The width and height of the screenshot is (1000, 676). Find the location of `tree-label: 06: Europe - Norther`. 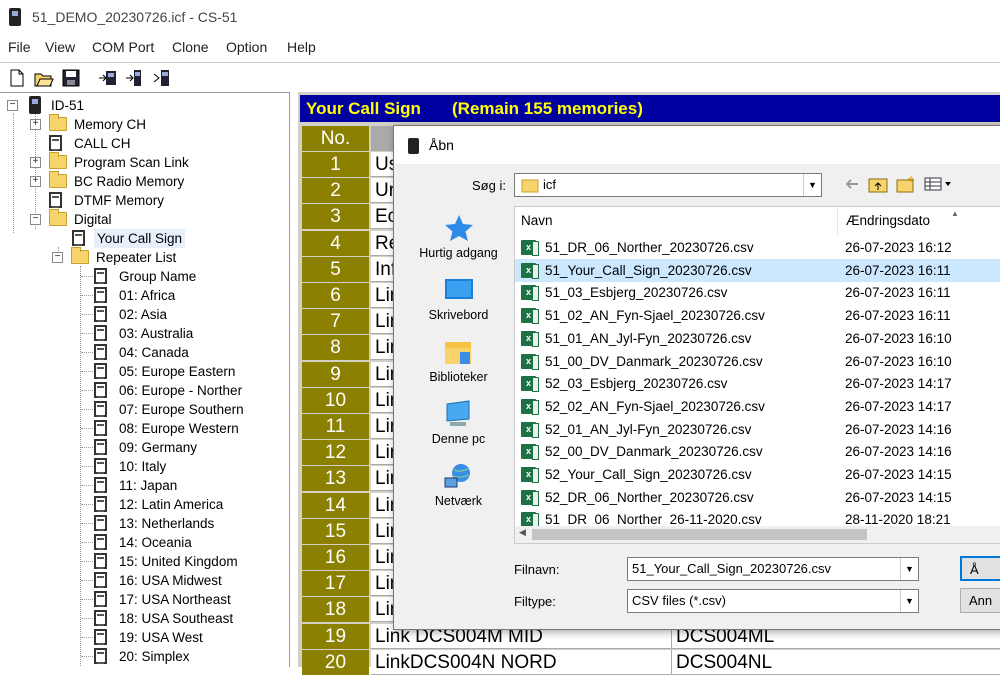

tree-label: 06: Europe - Norther is located at coordinates (181, 390).